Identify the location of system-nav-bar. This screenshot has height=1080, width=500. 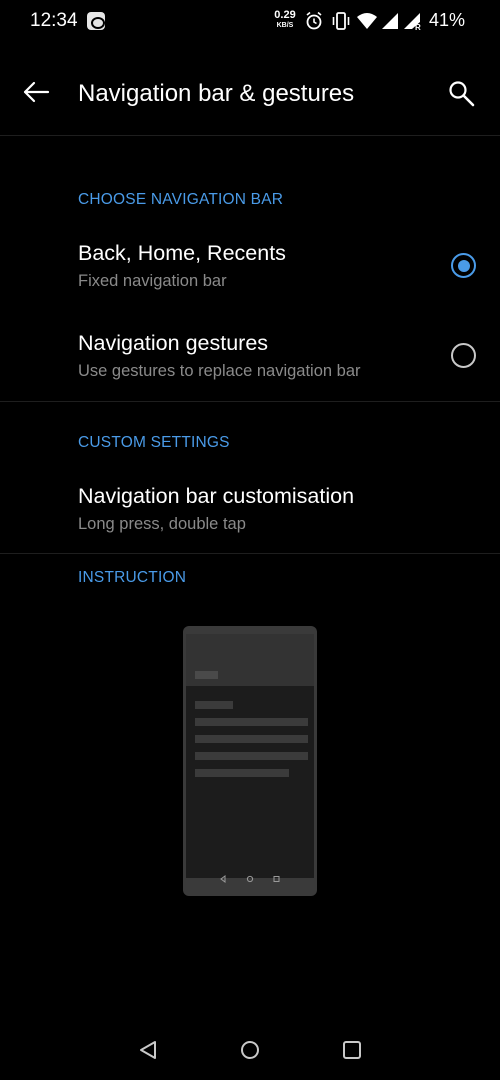
(250, 1050).